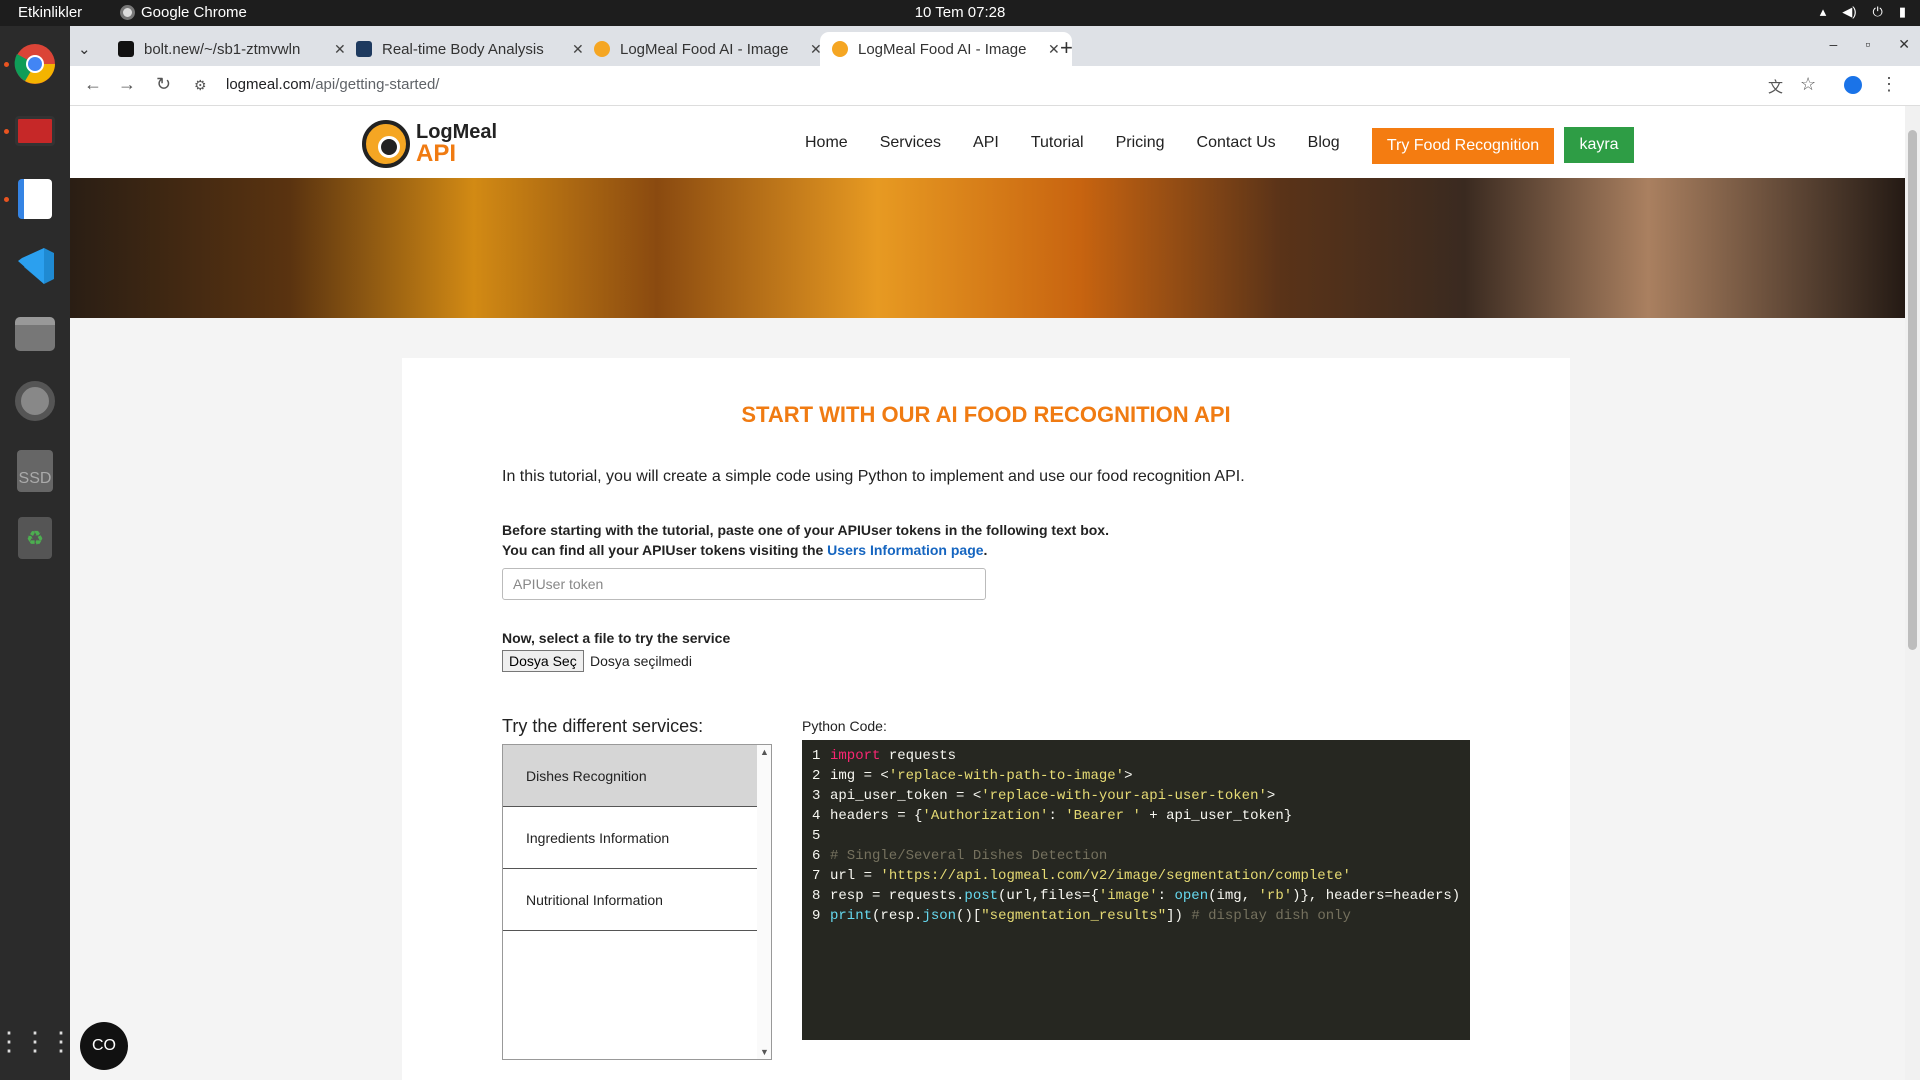 The width and height of the screenshot is (1920, 1080). What do you see at coordinates (93, 84) in the screenshot?
I see `back-arrow-icon: ←` at bounding box center [93, 84].